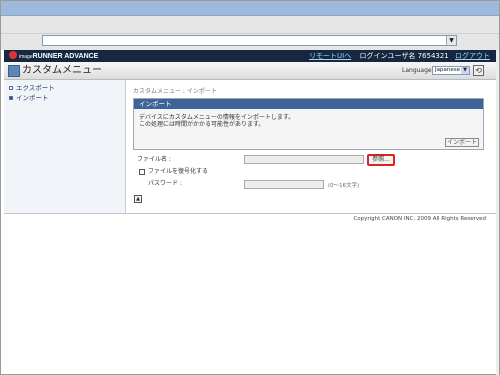 This screenshot has width=500, height=375. Describe the element at coordinates (32, 98) in the screenshot. I see `sidebar-item-label: インポート` at that location.